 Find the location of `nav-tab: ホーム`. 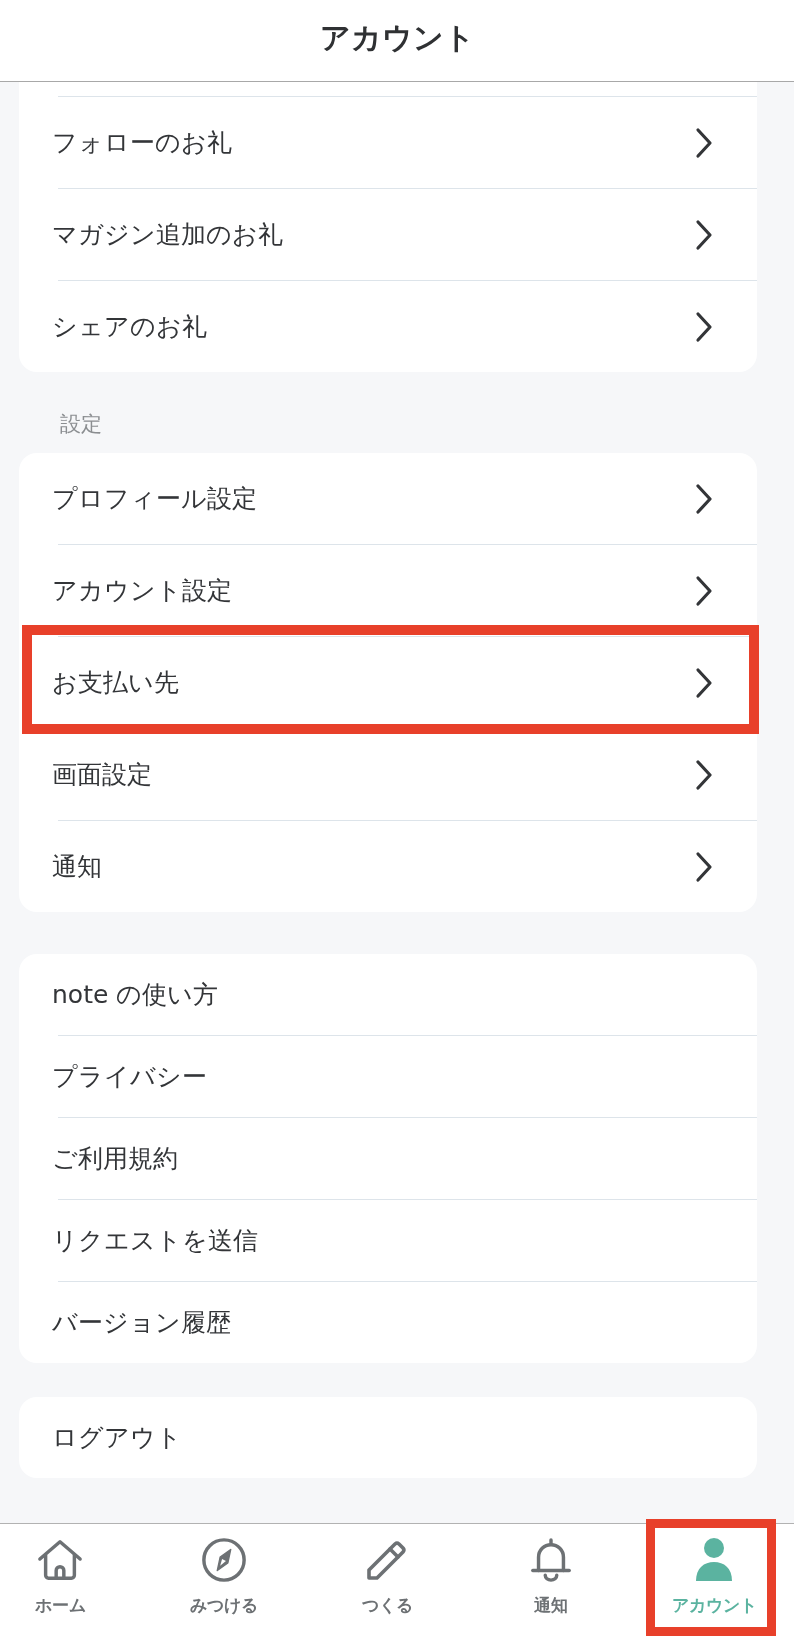

nav-tab: ホーム is located at coordinates (60, 1583).